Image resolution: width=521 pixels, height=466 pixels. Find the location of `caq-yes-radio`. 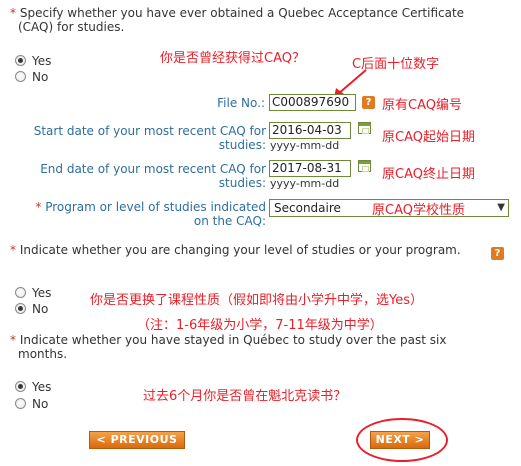

caq-yes-radio is located at coordinates (20, 60).